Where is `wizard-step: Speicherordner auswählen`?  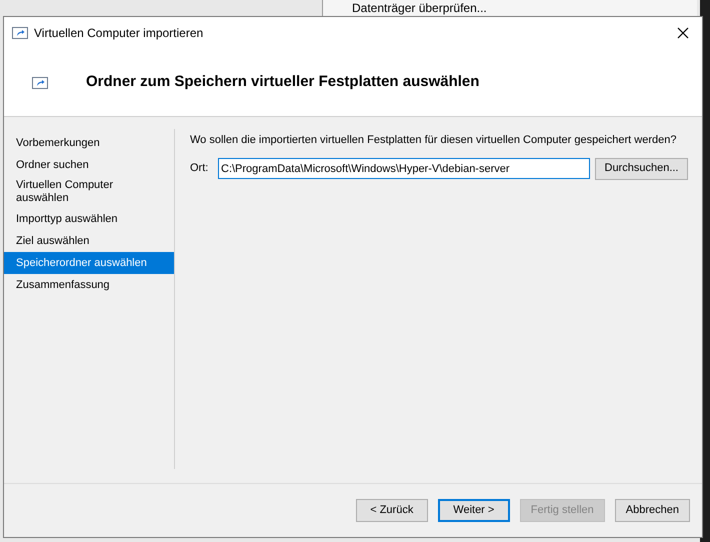 wizard-step: Speicherordner auswählen is located at coordinates (89, 263).